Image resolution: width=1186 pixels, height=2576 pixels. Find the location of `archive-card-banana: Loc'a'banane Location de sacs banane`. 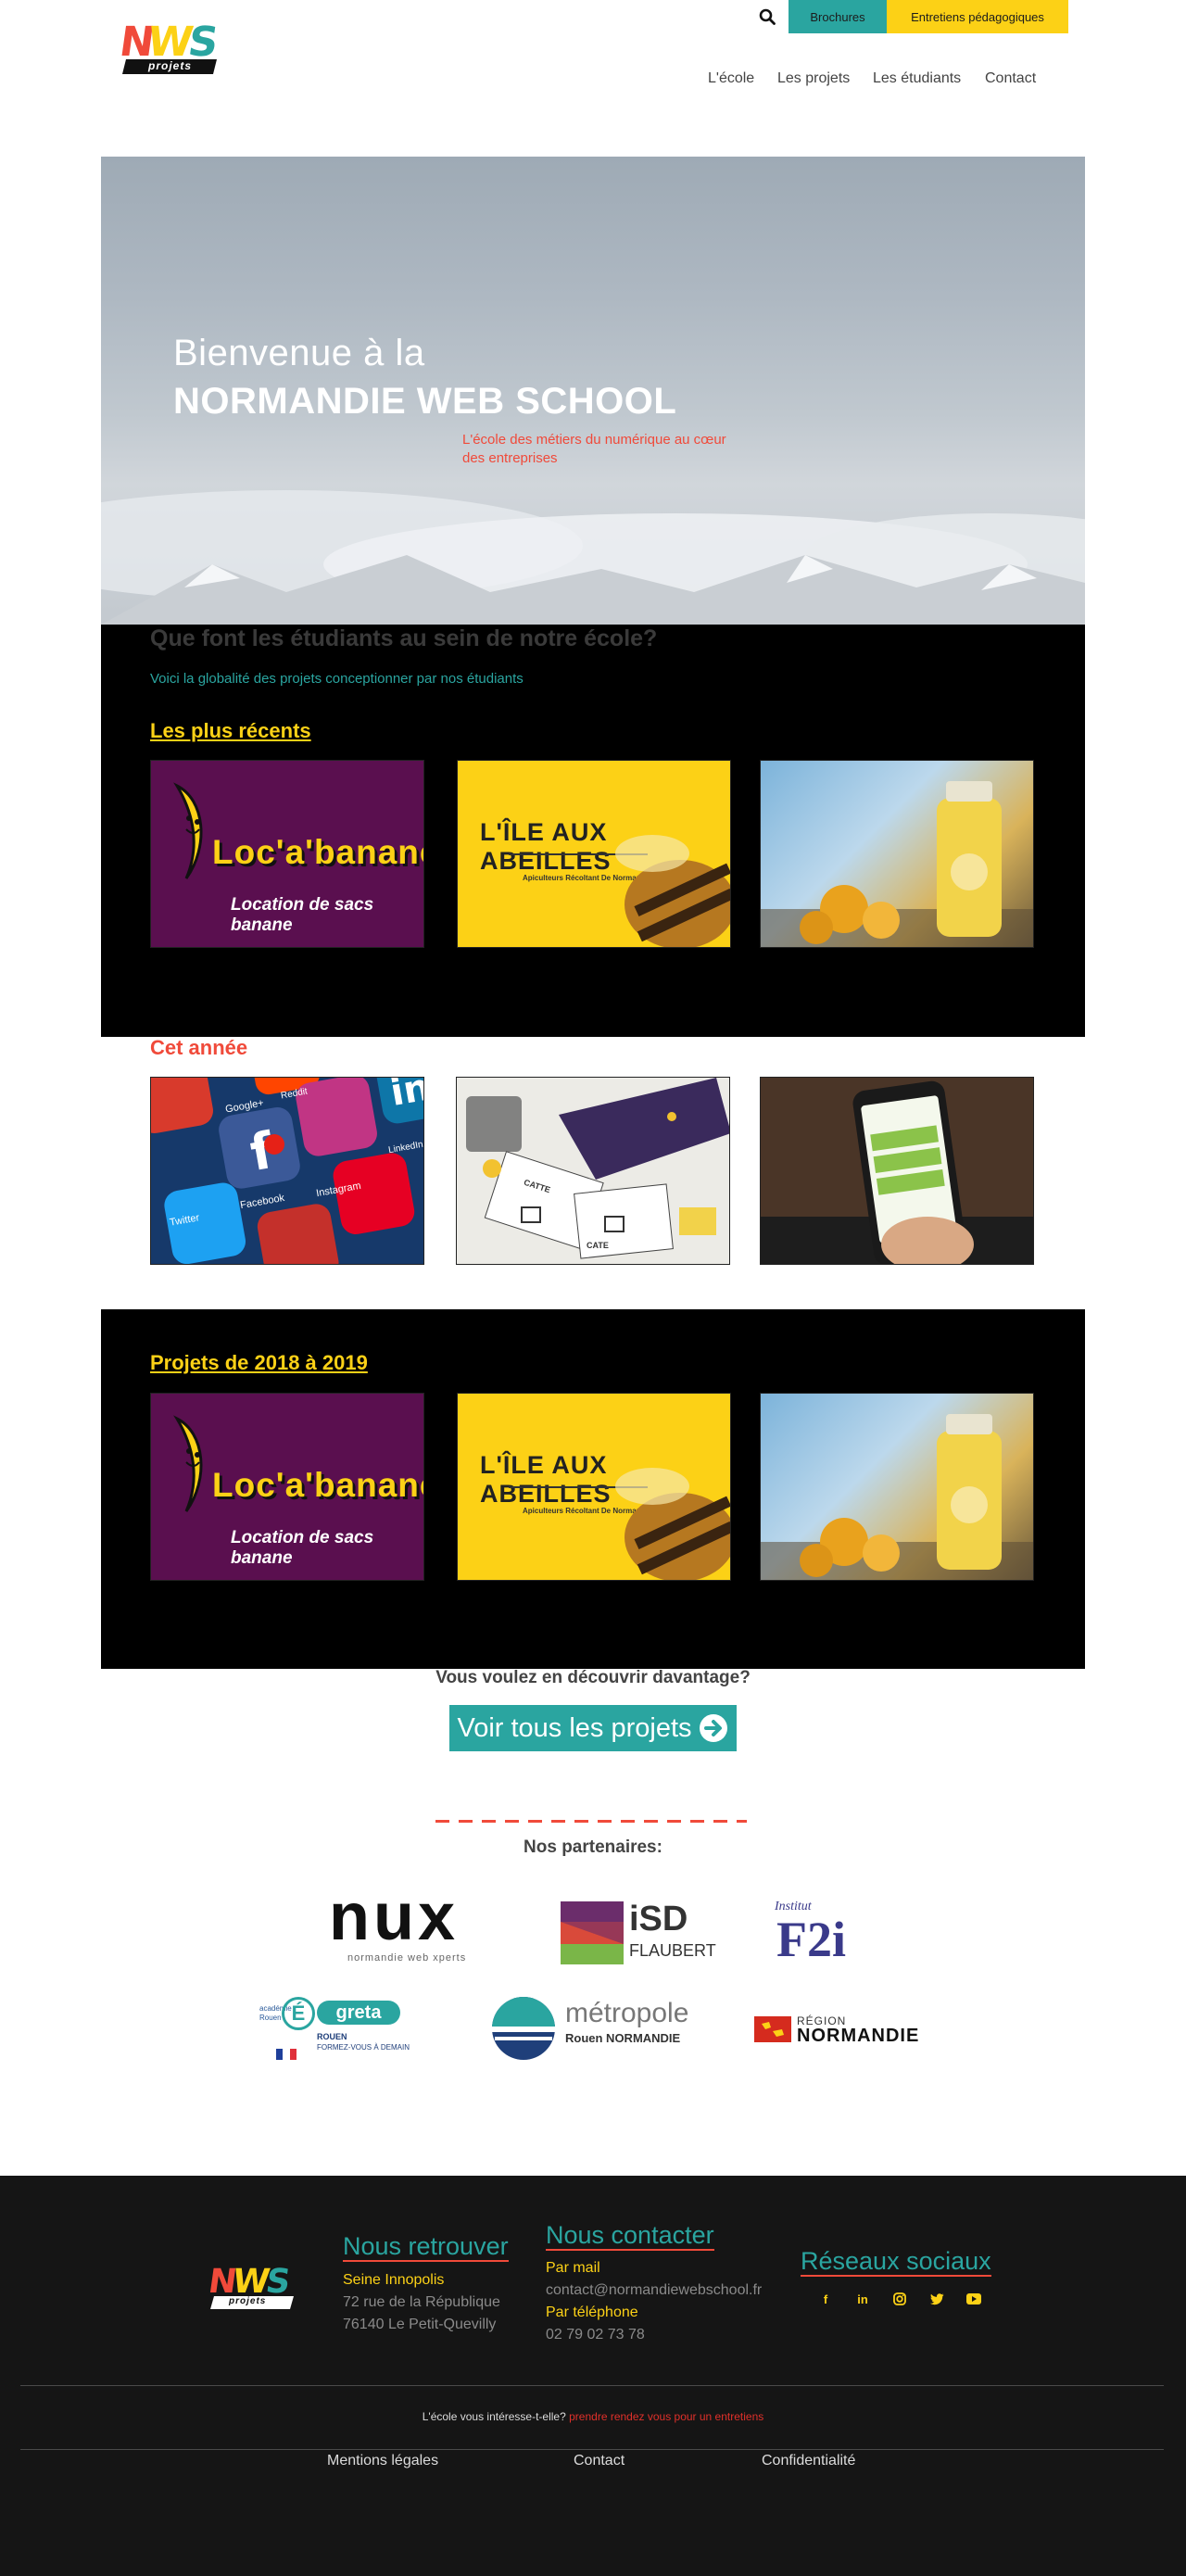

archive-card-banana: Loc'a'banane Location de sacs banane is located at coordinates (287, 1487).